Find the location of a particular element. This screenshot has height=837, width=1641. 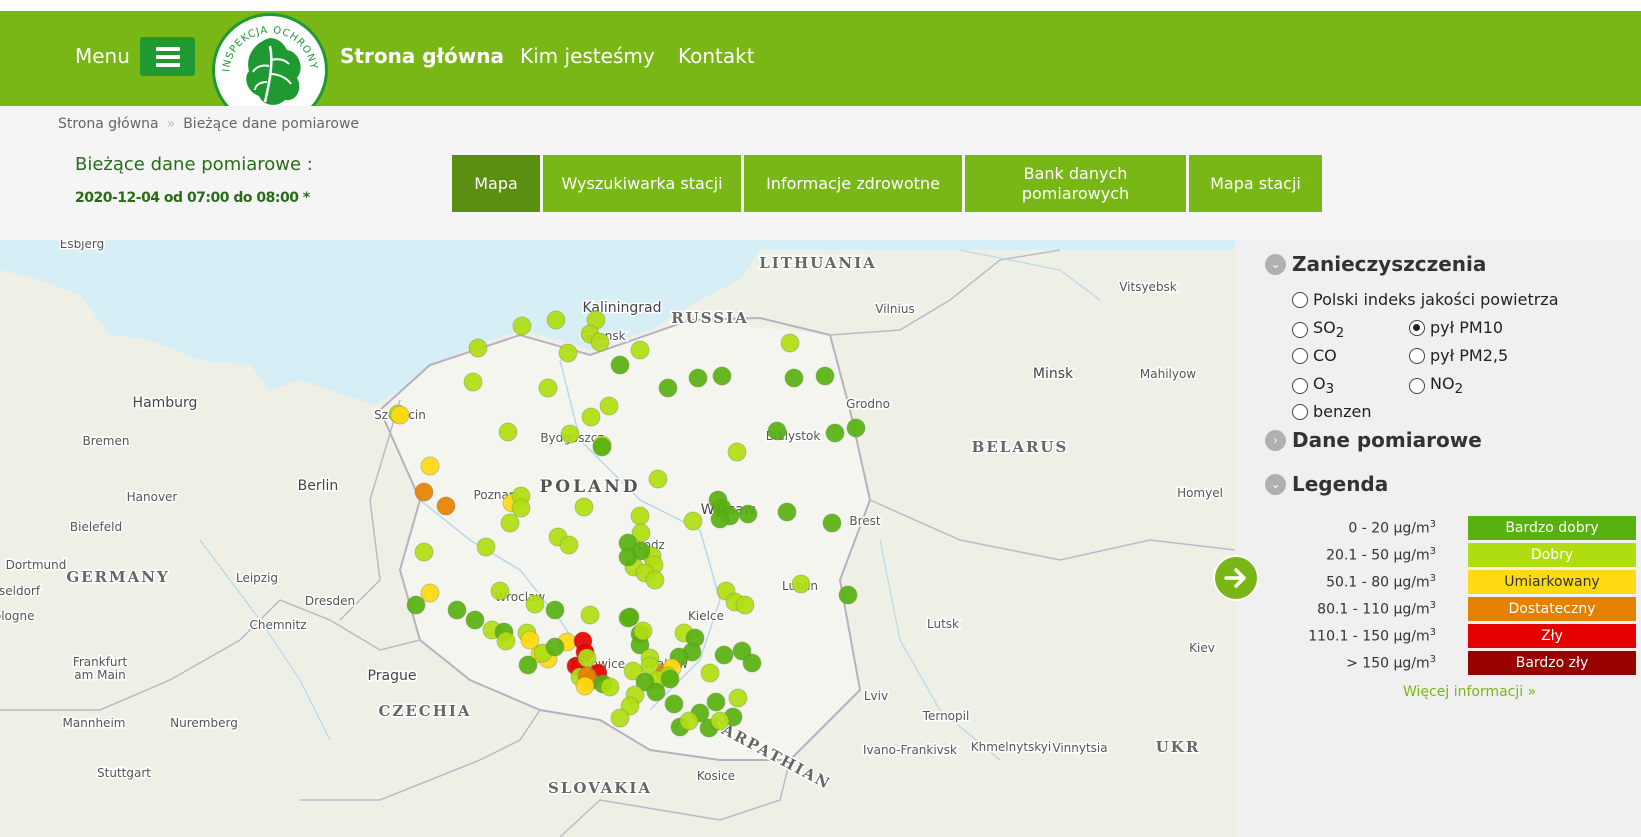

radio-co: CO is located at coordinates (1314, 355).